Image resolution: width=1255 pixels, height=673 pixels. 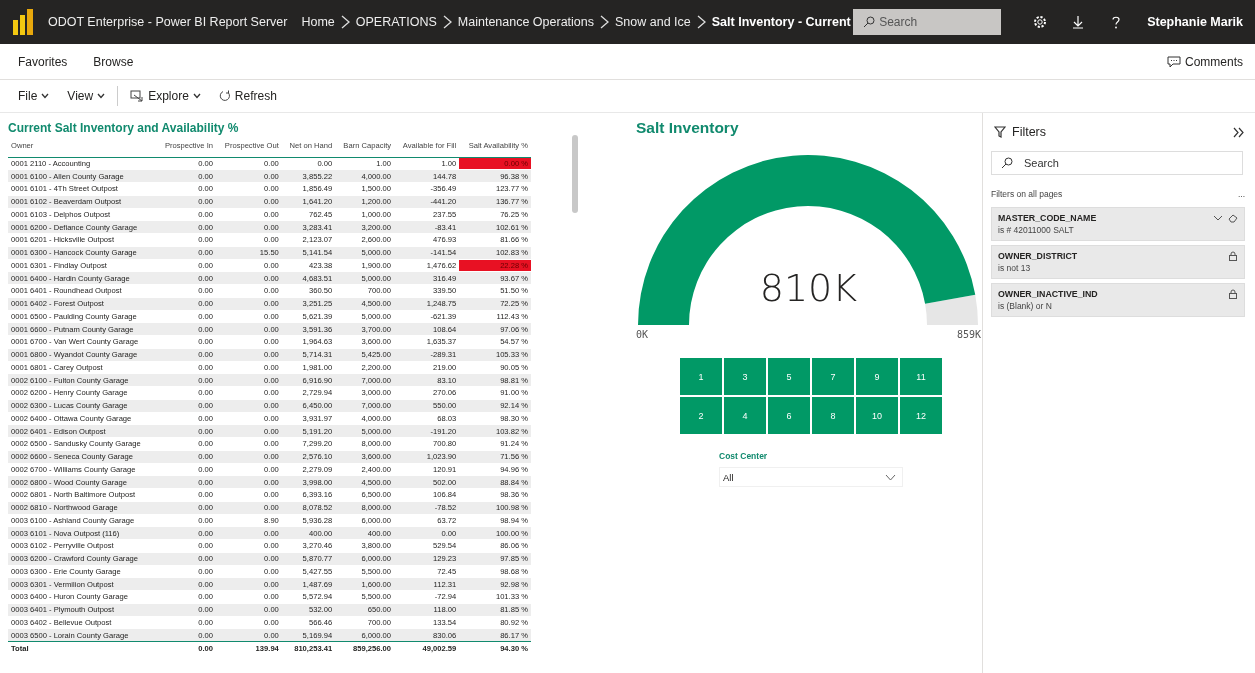 What do you see at coordinates (1233, 218) in the screenshot?
I see `eraser-icon` at bounding box center [1233, 218].